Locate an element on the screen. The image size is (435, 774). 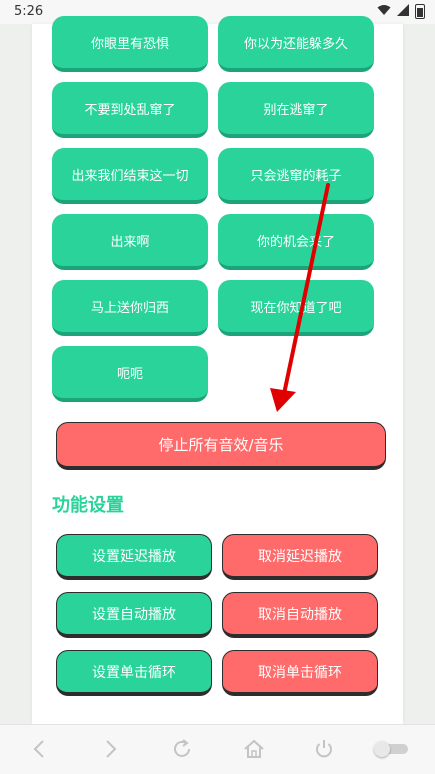
refresh-icon is located at coordinates (182, 749).